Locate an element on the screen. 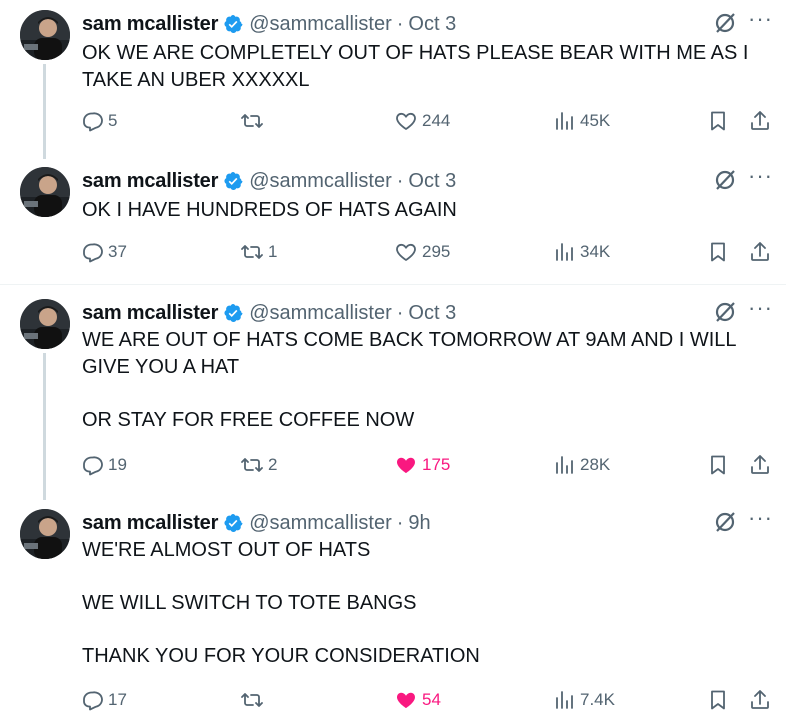 The width and height of the screenshot is (786, 726). like-count: 54 is located at coordinates (431, 699).